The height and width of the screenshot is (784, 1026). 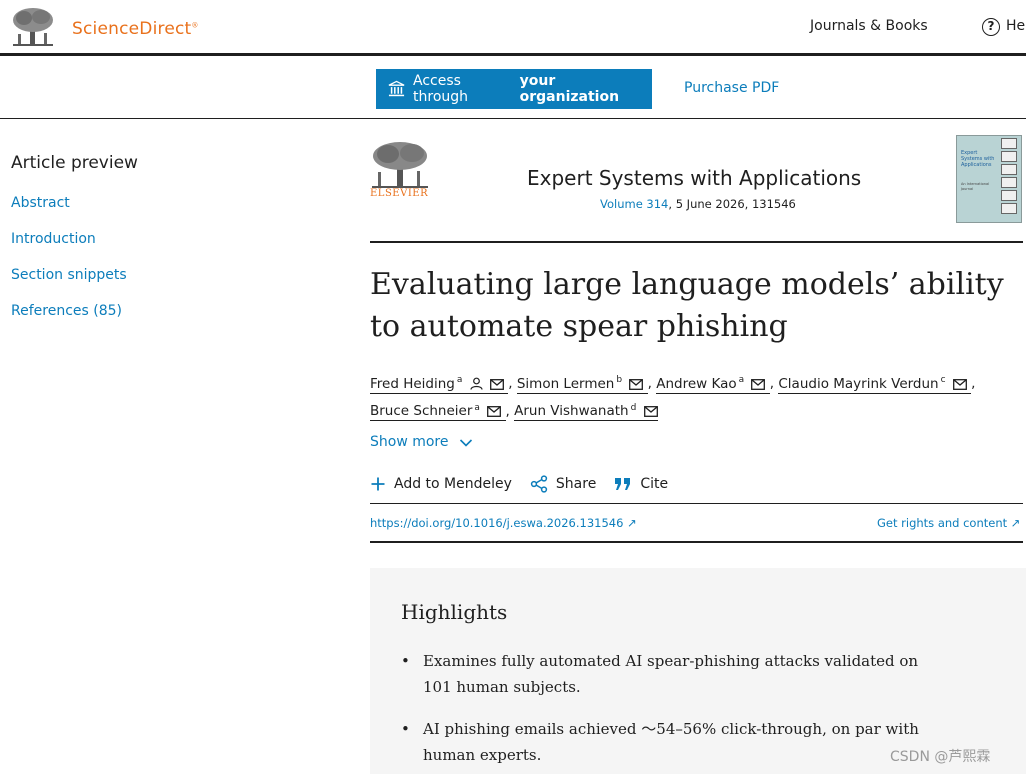 I want to click on watermark-text: CSDN @芦熙霖, so click(x=940, y=757).